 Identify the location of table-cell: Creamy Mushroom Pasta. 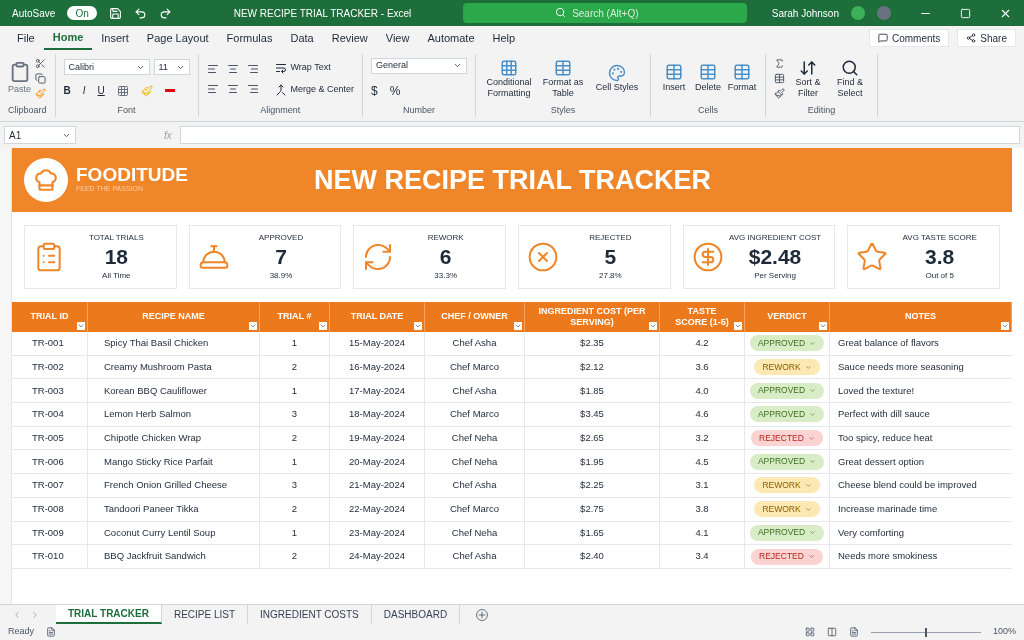
(174, 367).